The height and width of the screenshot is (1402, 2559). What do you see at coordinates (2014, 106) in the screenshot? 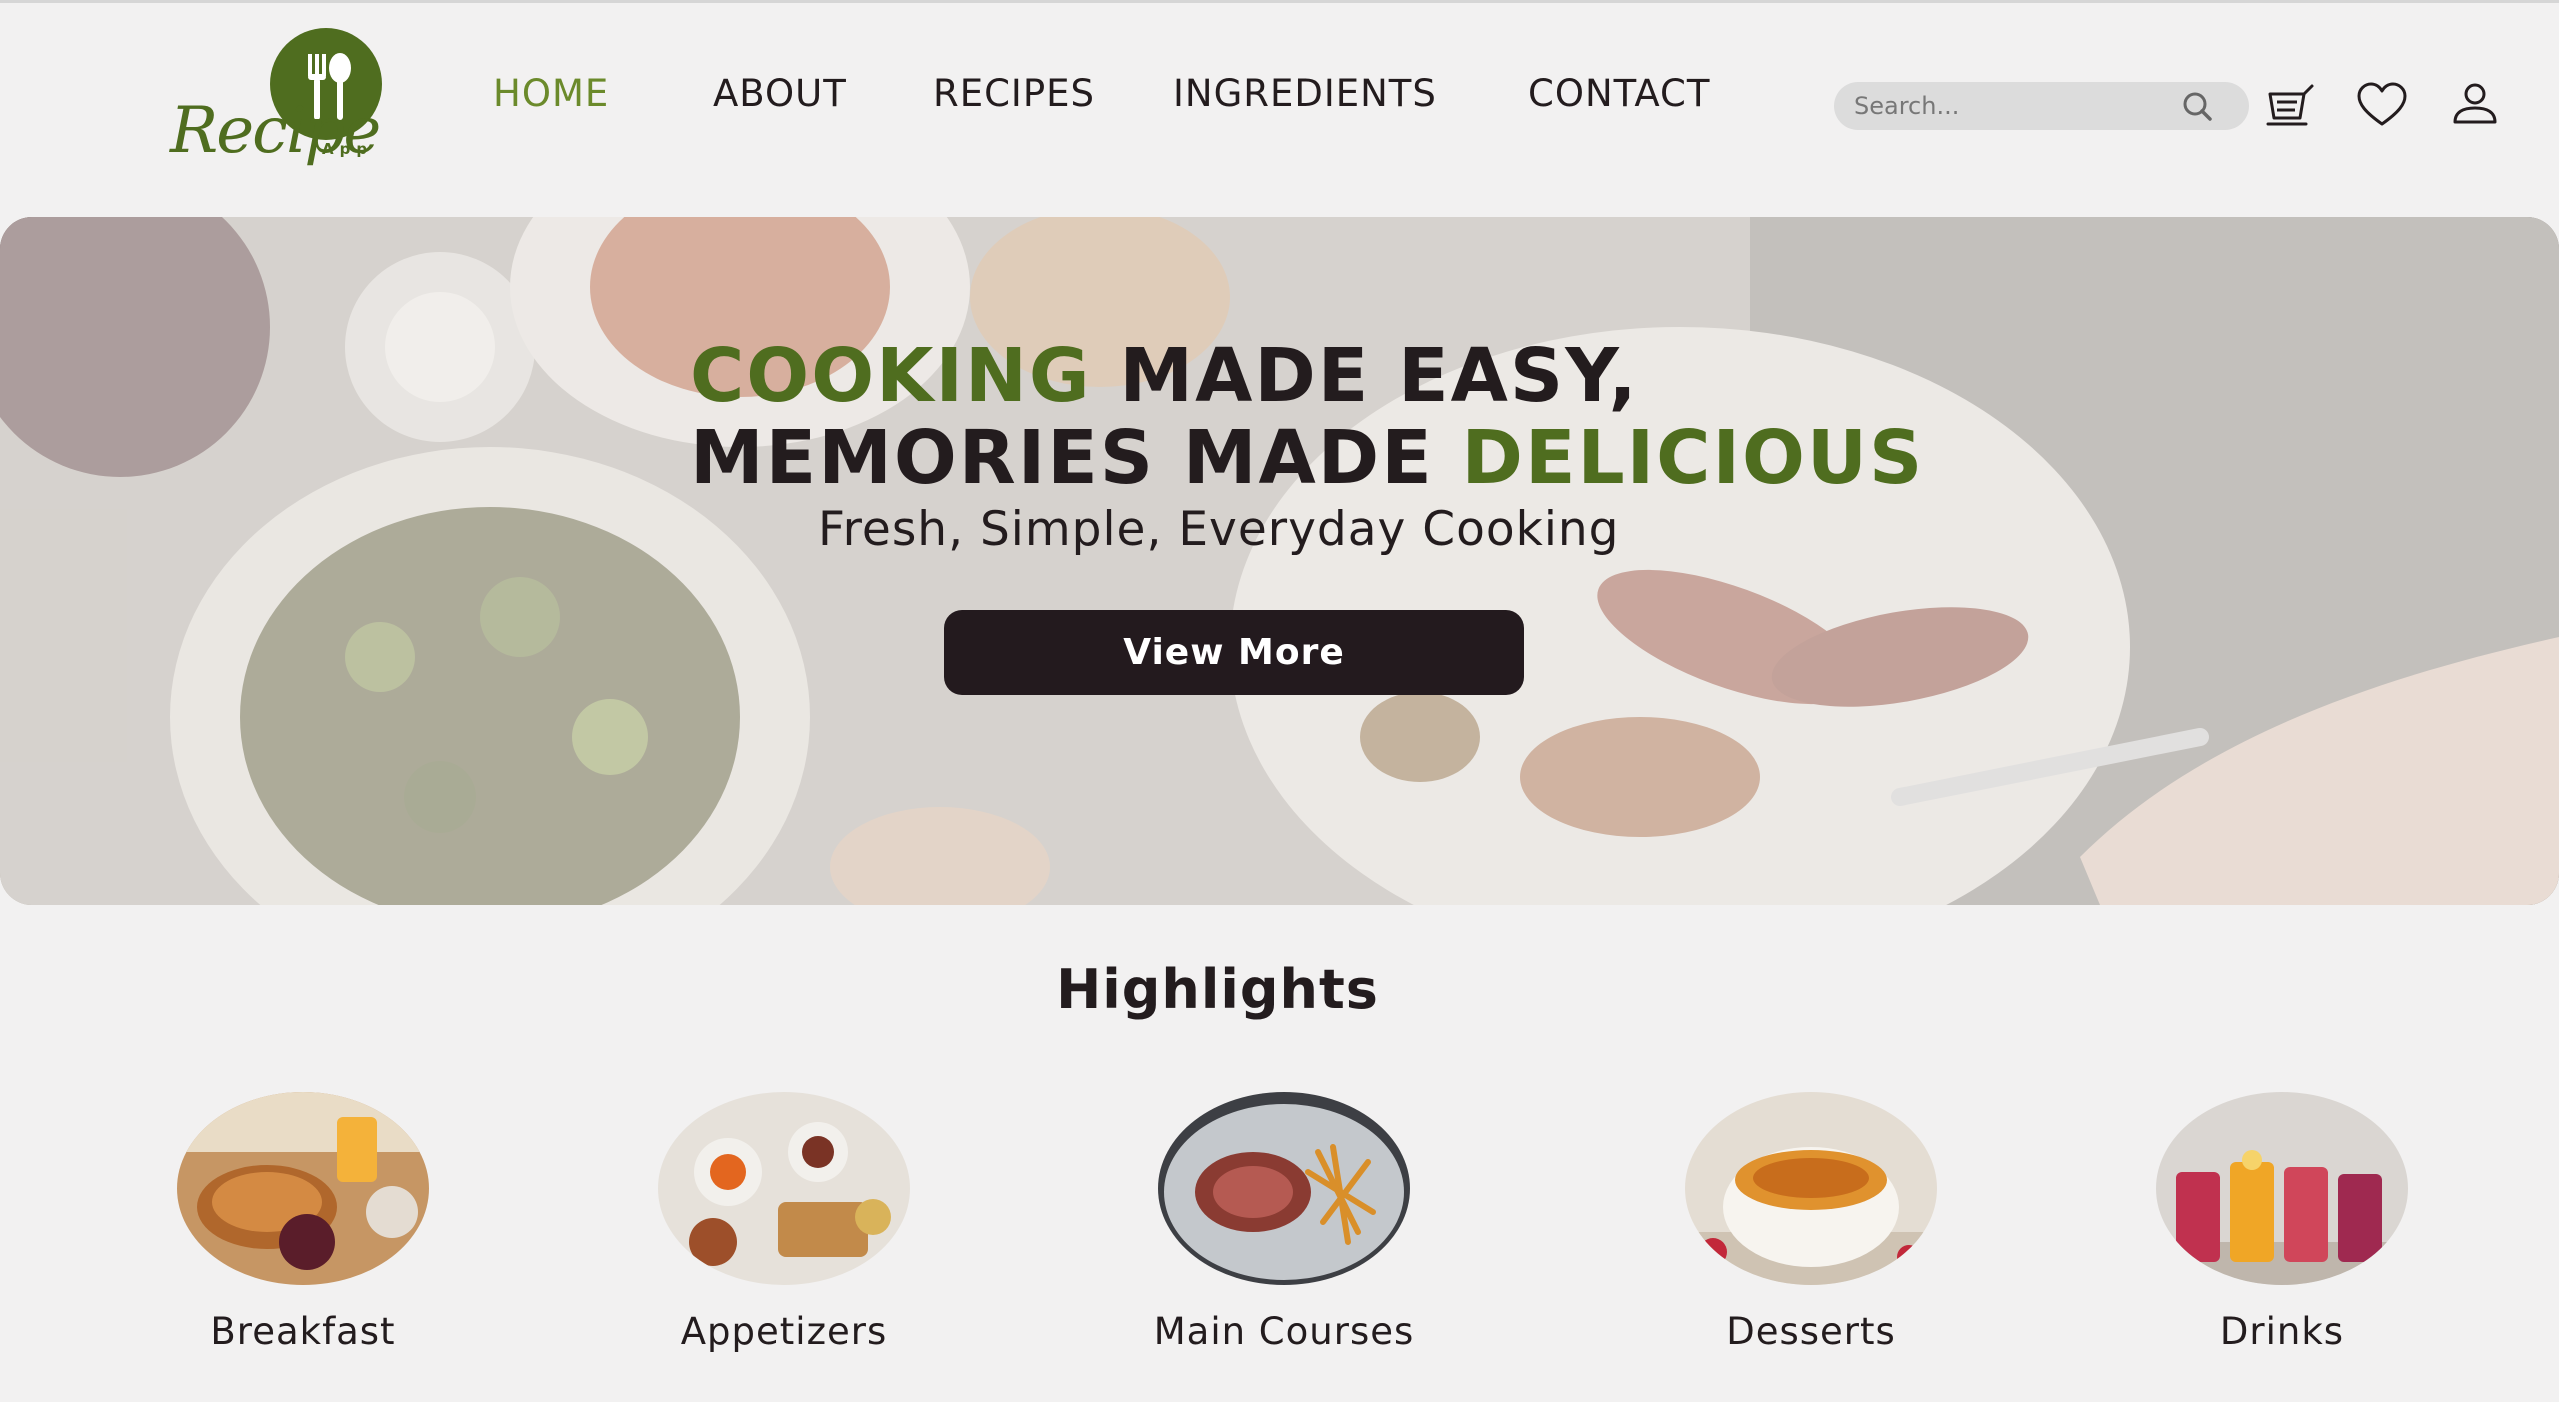
I see `search-input` at bounding box center [2014, 106].